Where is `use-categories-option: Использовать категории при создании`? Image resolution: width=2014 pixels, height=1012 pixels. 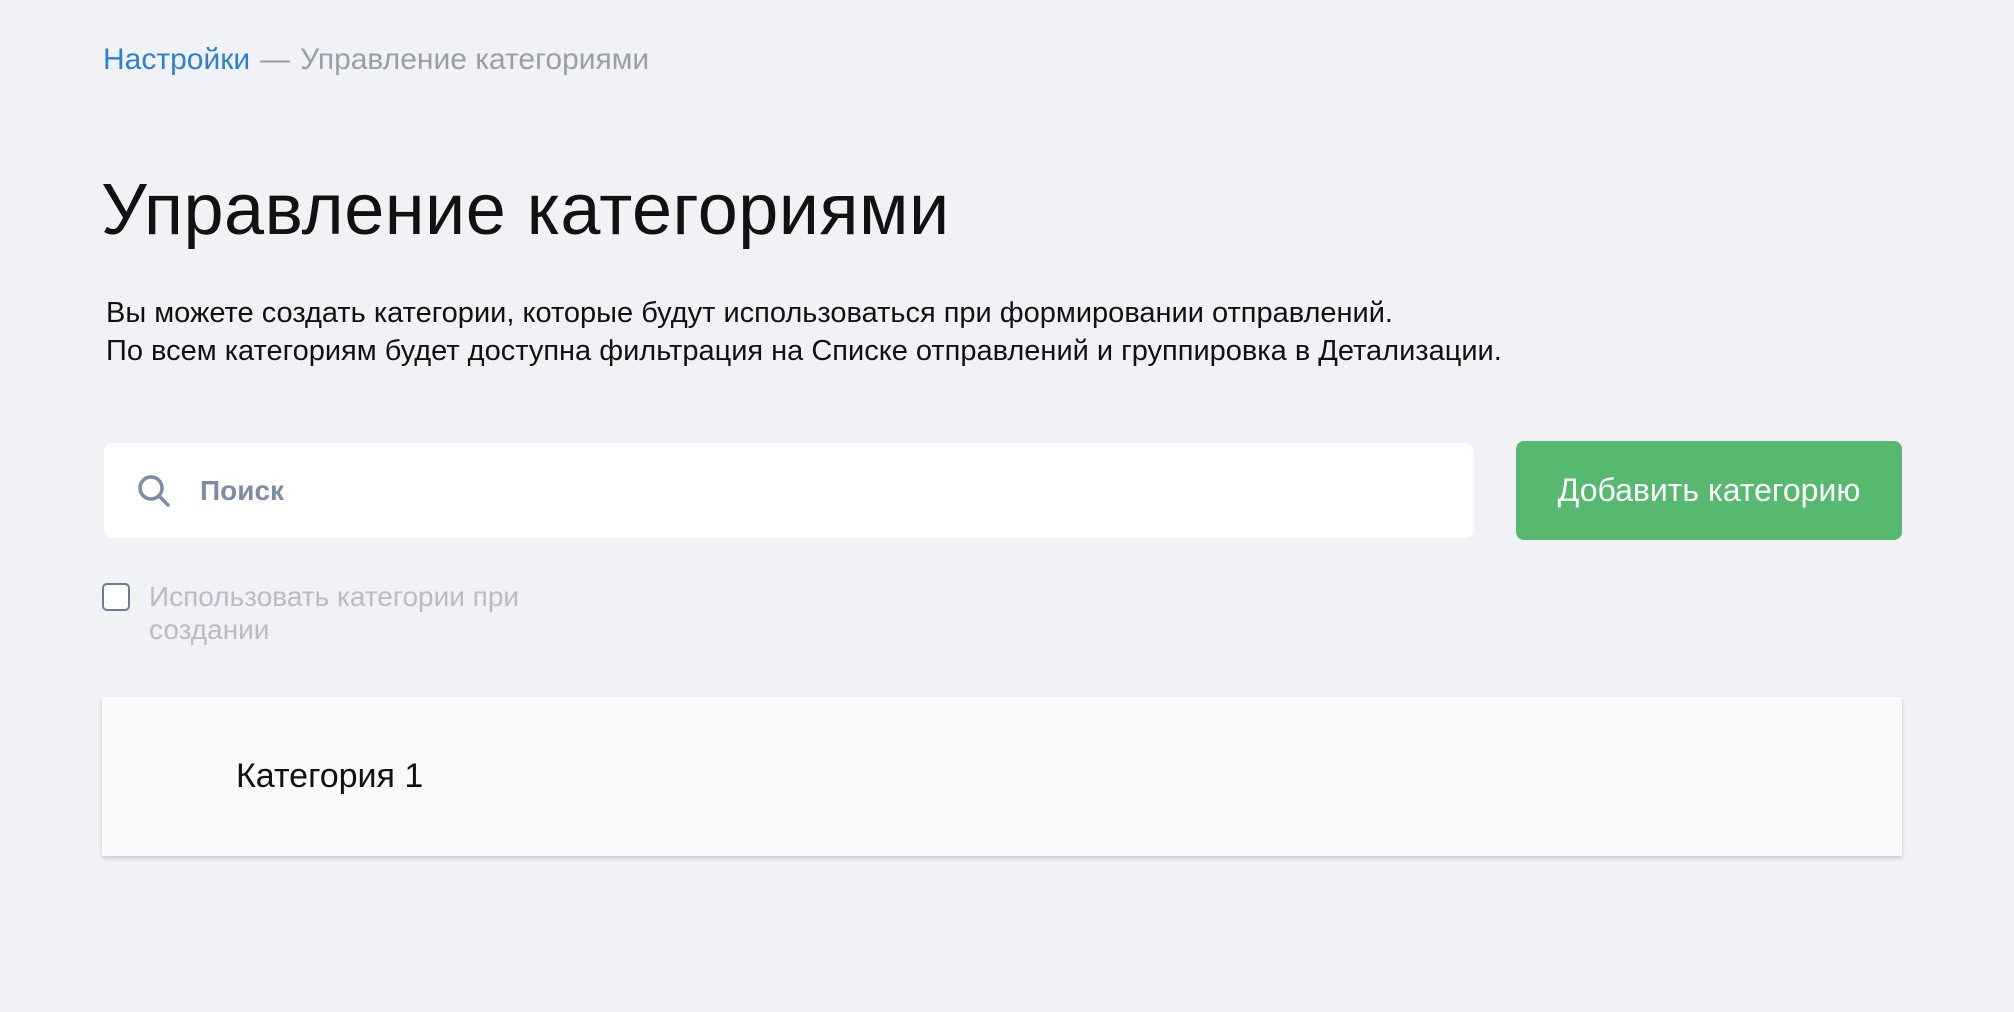 use-categories-option: Использовать категории при создании is located at coordinates (335, 613).